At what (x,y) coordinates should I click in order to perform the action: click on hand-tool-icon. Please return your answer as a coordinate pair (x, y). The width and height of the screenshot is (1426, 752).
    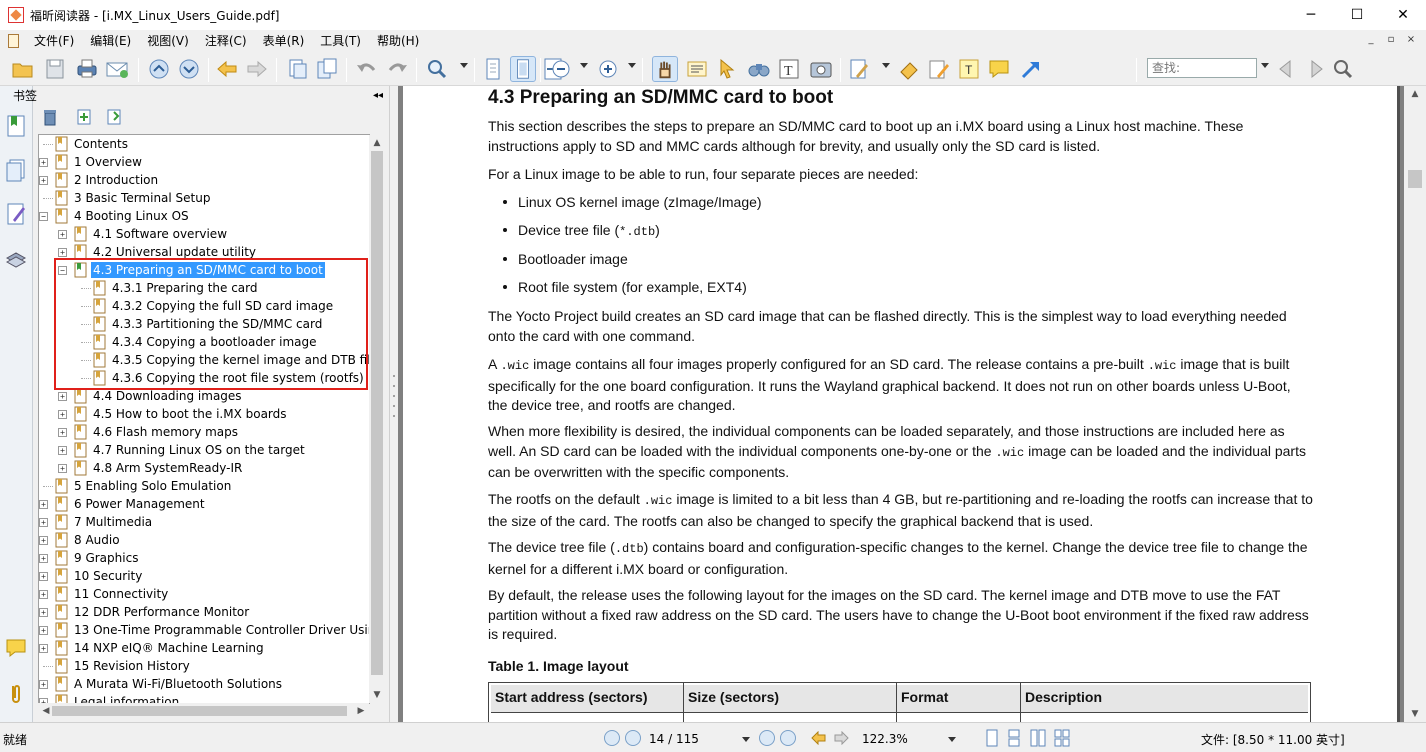
    Looking at the image, I should click on (665, 69).